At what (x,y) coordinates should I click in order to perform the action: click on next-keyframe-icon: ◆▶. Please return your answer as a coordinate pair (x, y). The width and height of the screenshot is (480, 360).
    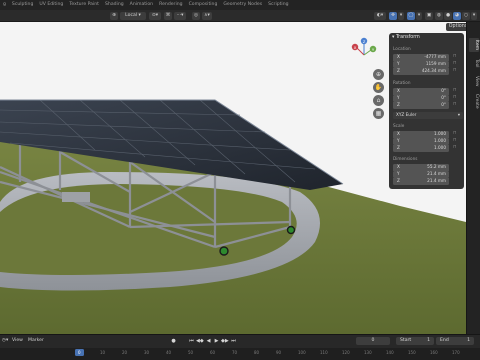
    Looking at the image, I should click on (225, 341).